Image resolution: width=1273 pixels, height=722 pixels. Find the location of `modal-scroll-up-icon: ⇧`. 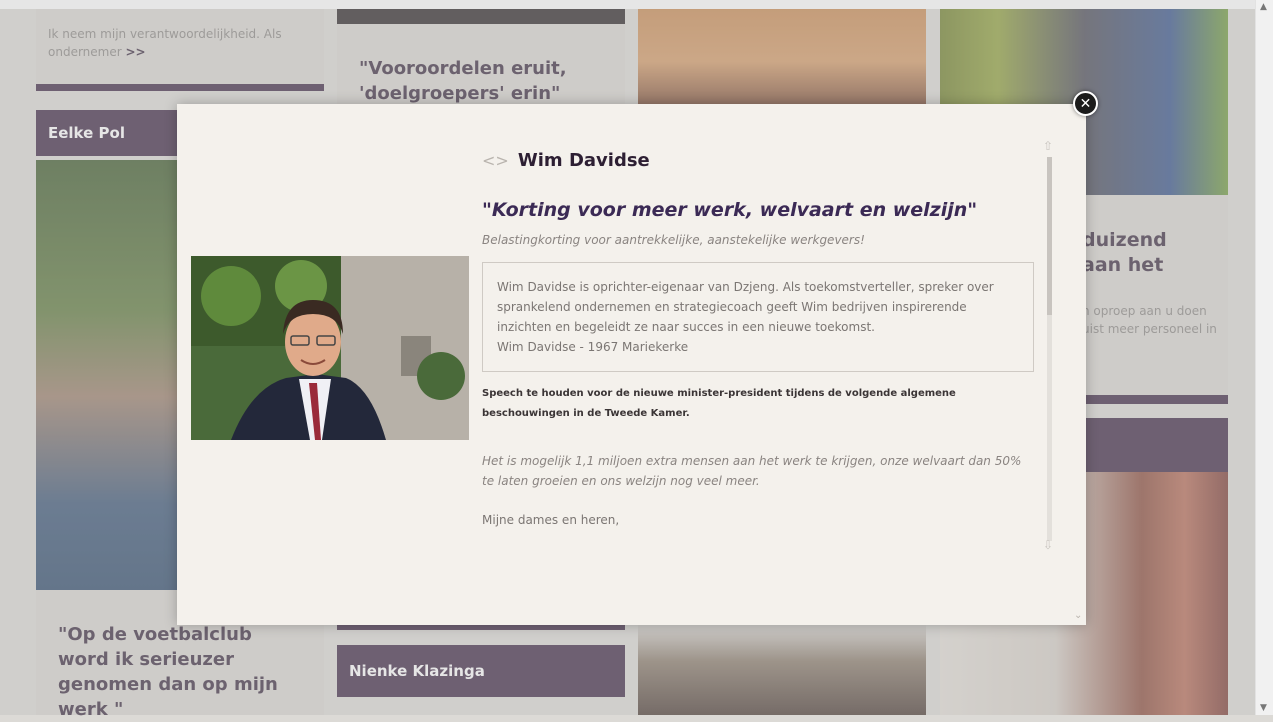

modal-scroll-up-icon: ⇧ is located at coordinates (1048, 146).